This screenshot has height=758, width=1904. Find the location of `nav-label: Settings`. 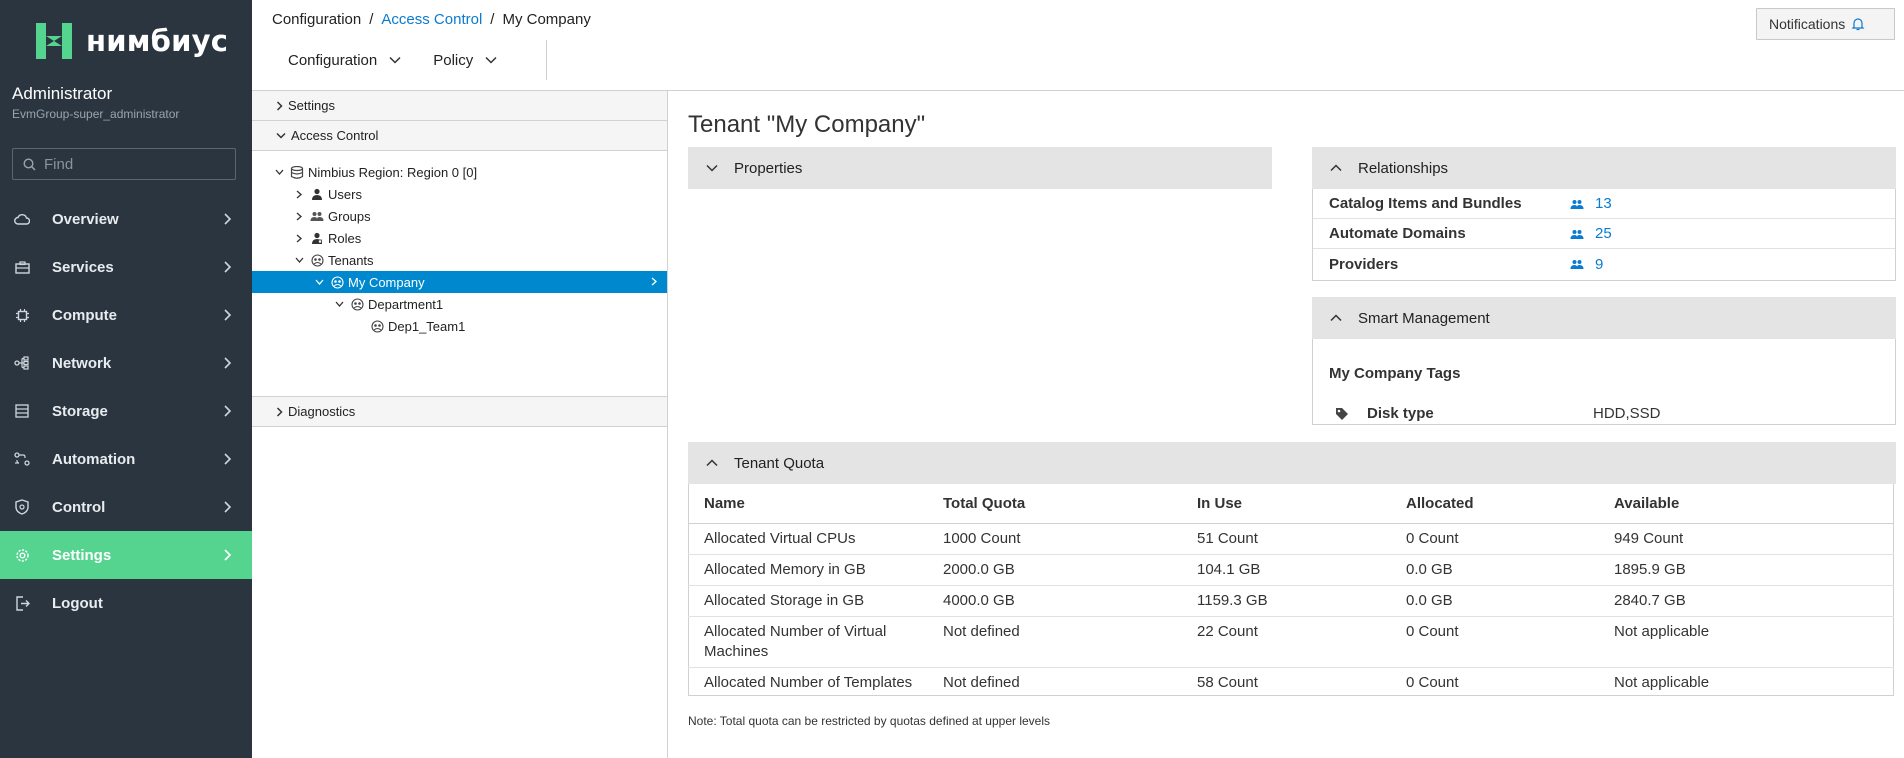

nav-label: Settings is located at coordinates (82, 555).